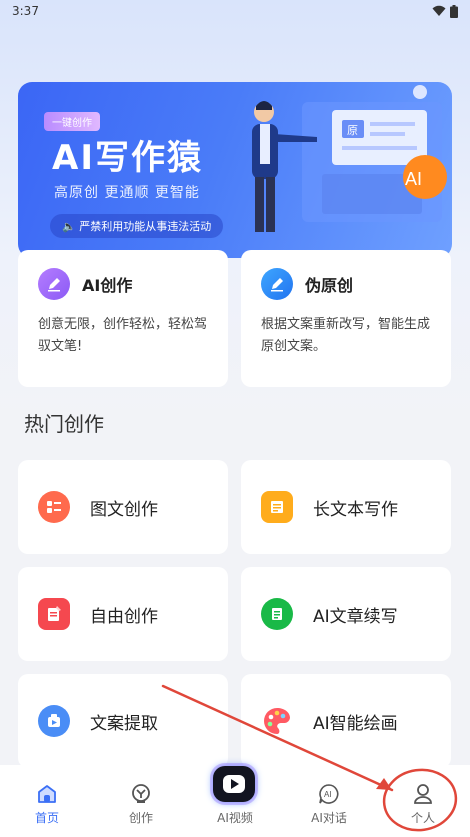 The height and width of the screenshot is (837, 470). What do you see at coordinates (54, 721) in the screenshot?
I see `extract-icon` at bounding box center [54, 721].